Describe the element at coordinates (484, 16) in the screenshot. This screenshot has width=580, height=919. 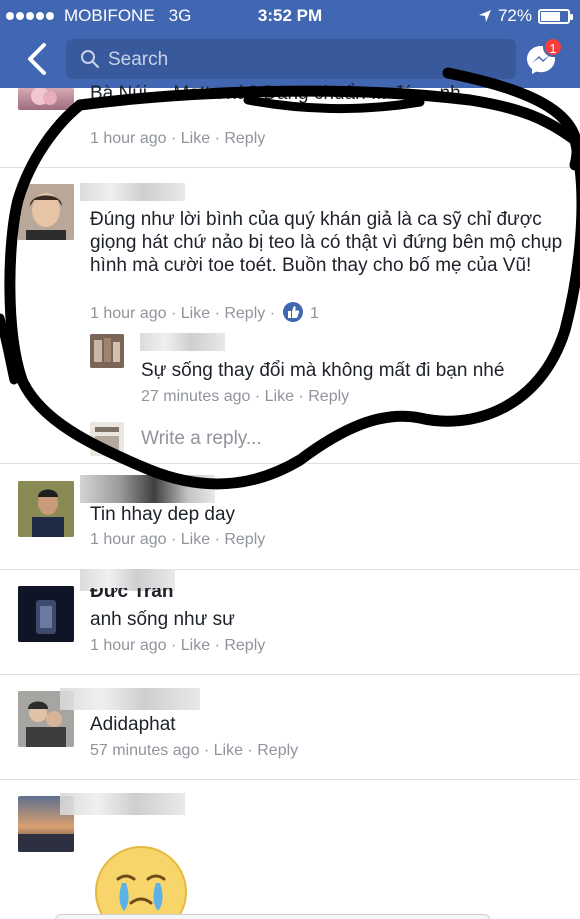
I see `location-arrow-icon` at that location.